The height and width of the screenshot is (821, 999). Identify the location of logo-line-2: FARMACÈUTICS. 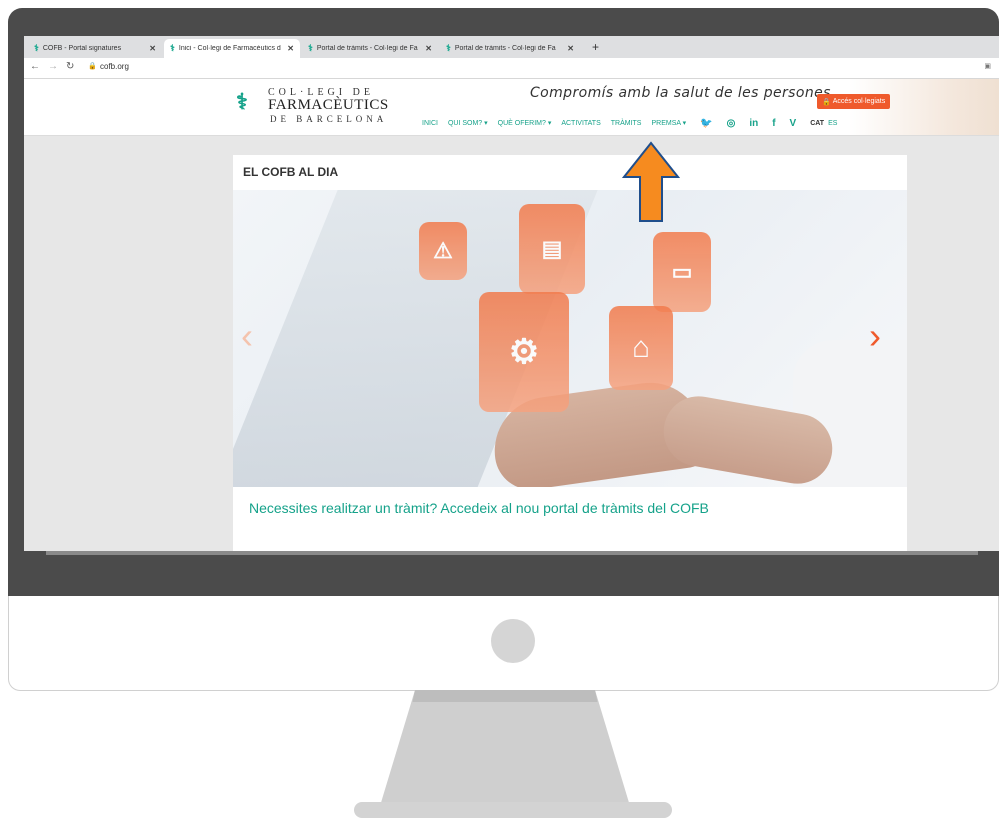
(328, 105).